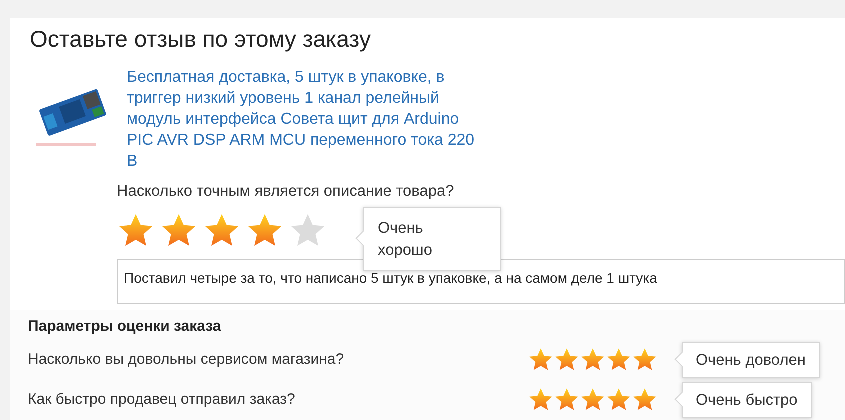  What do you see at coordinates (200, 39) in the screenshot?
I see `page-title: Оставьте отзыв по этому заказу` at bounding box center [200, 39].